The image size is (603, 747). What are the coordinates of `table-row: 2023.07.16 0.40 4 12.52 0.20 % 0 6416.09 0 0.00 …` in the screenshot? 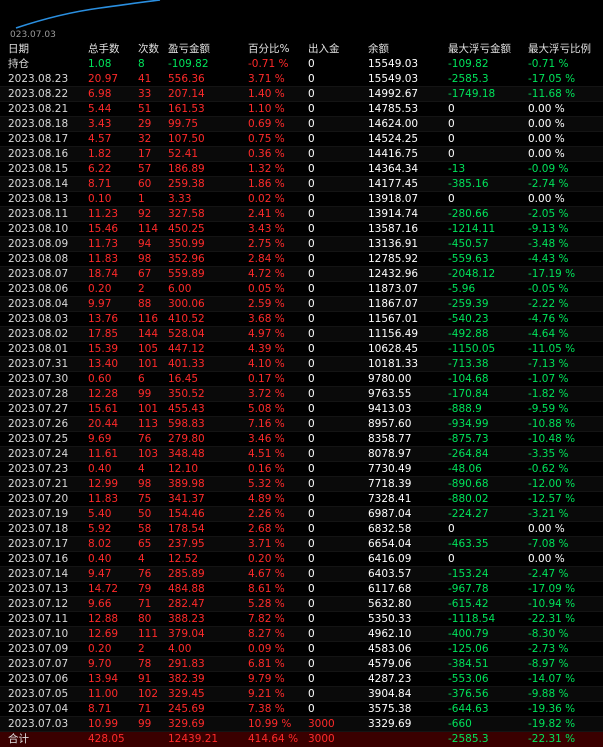 It's located at (301, 559).